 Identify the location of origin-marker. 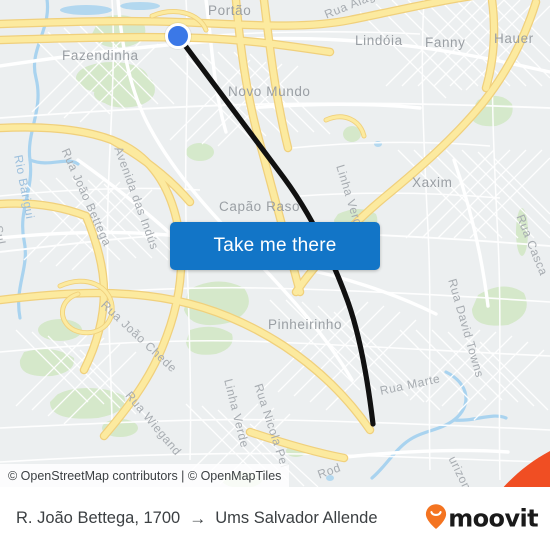
(178, 36).